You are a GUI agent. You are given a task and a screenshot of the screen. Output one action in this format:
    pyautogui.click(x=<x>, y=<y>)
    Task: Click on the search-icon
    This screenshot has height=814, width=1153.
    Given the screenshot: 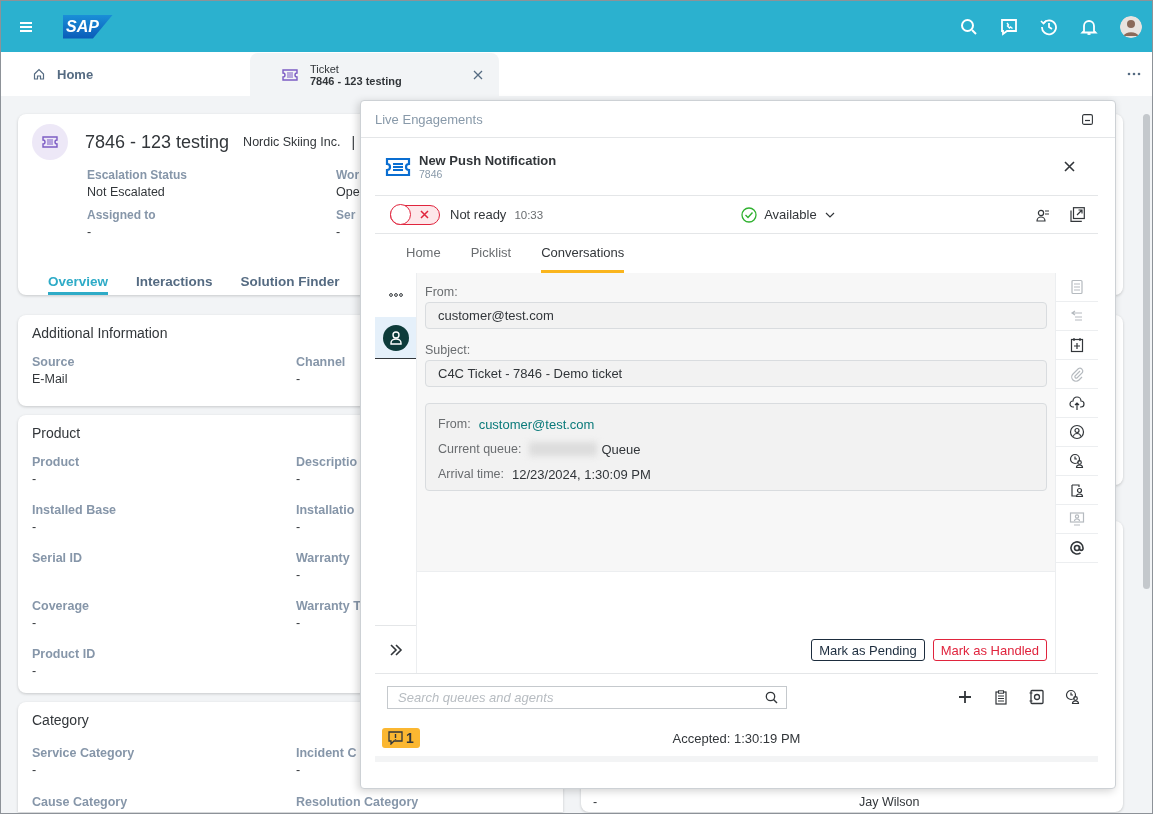 What is the action you would take?
    pyautogui.click(x=771, y=697)
    